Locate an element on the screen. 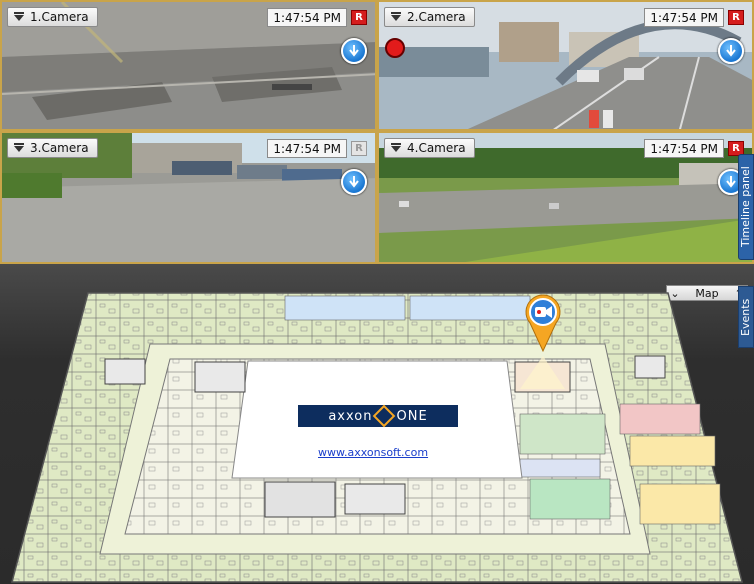 The image size is (754, 584). camera-1-record-button: R is located at coordinates (359, 17).